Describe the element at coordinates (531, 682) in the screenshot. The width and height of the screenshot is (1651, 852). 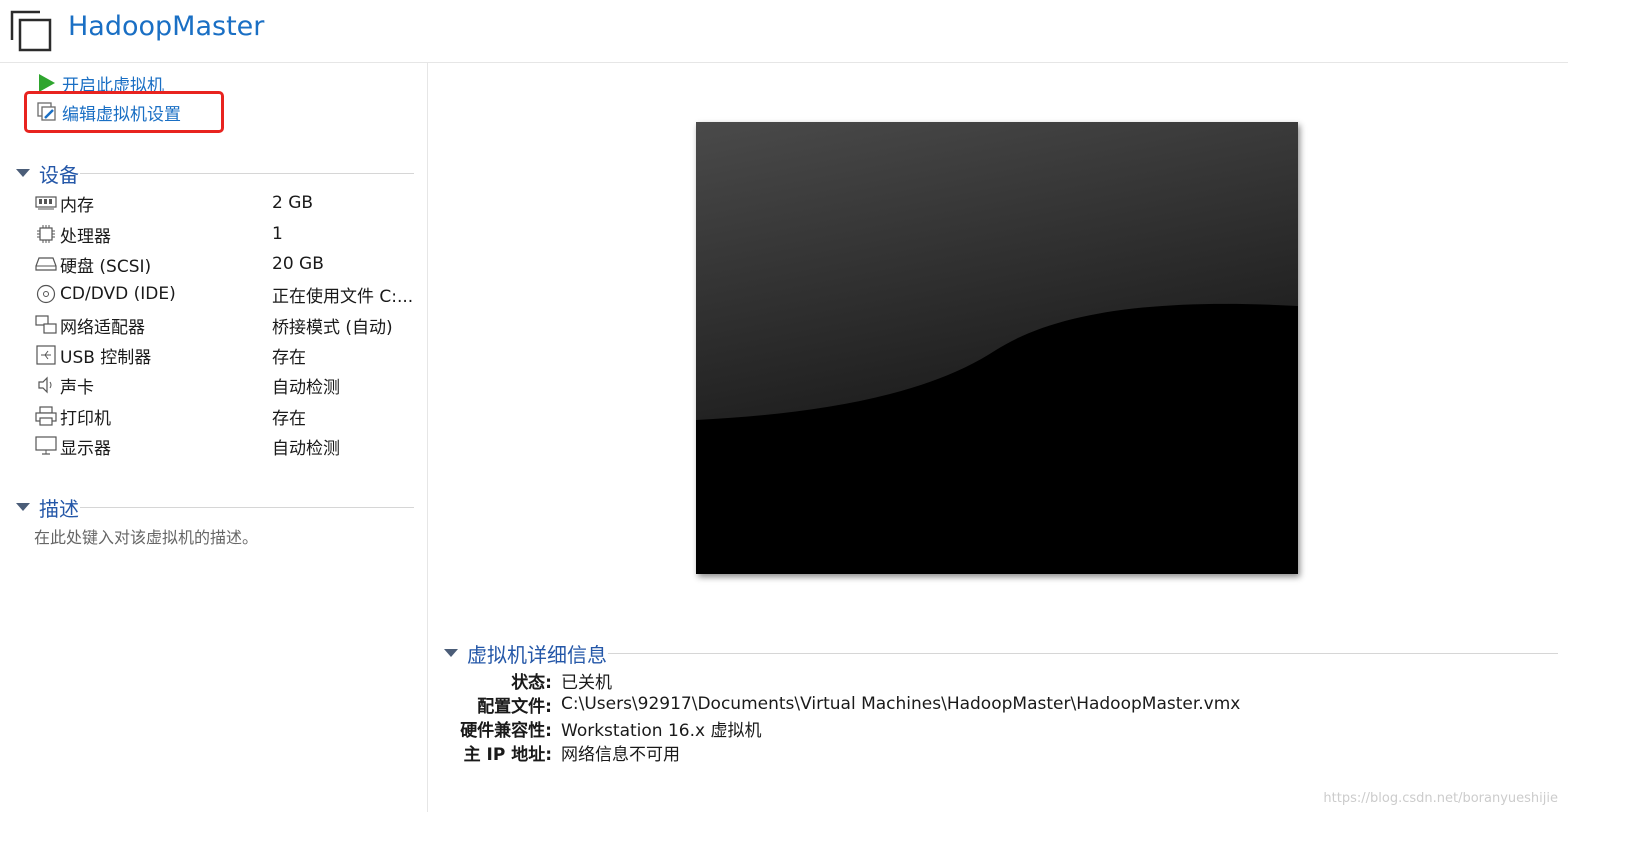
I see `detail-label: 状态:` at that location.